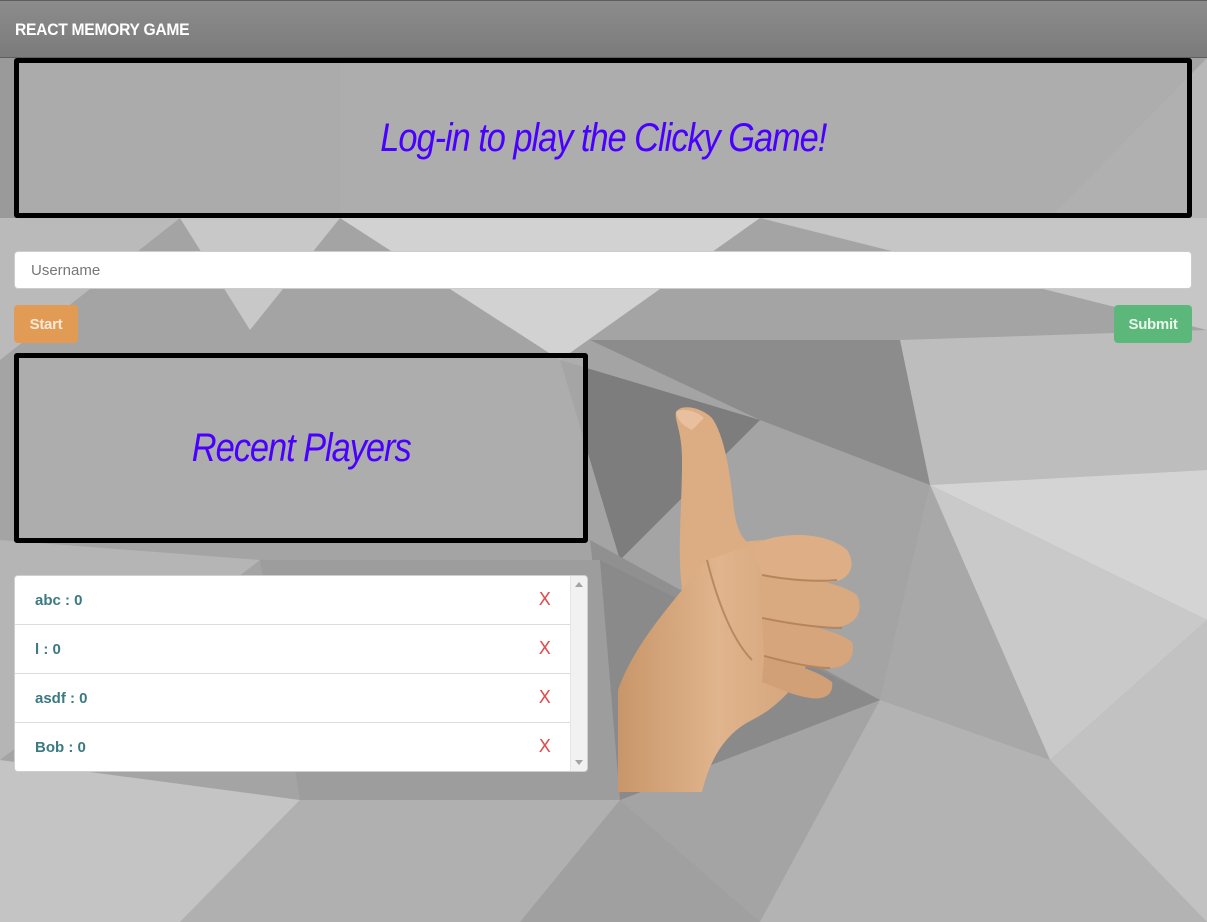  Describe the element at coordinates (293, 600) in the screenshot. I see `list-item: abc : 0 X` at that location.